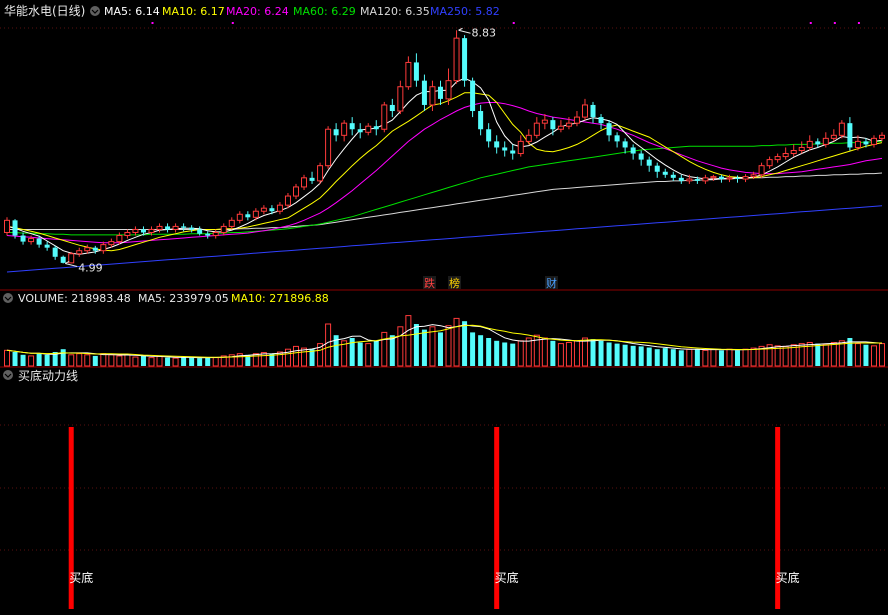 Image resolution: width=888 pixels, height=615 pixels. What do you see at coordinates (429, 283) in the screenshot?
I see `badge-die: 跌` at bounding box center [429, 283].